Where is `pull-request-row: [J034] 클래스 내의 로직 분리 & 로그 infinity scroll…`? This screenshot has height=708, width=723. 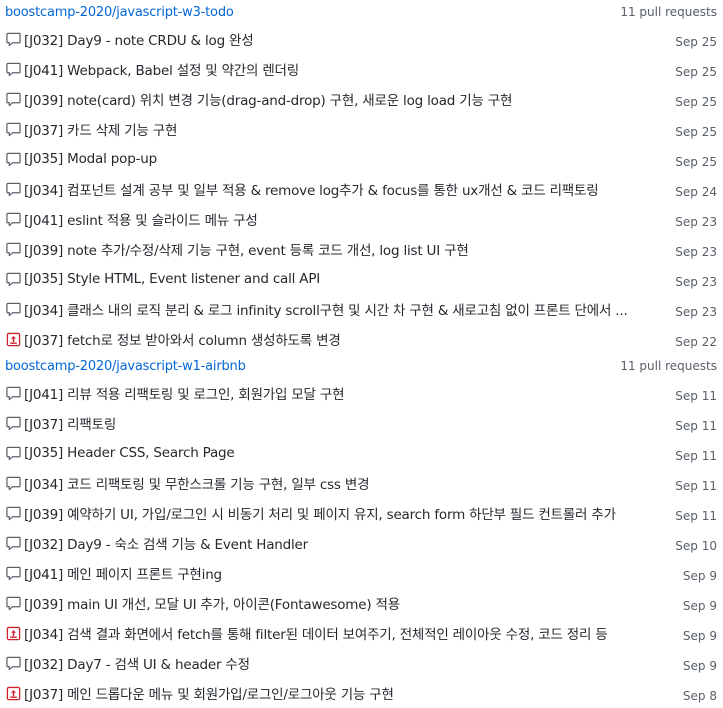 pull-request-row: [J034] 클래스 내의 로직 분리 & 로그 infinity scroll… is located at coordinates (361, 309).